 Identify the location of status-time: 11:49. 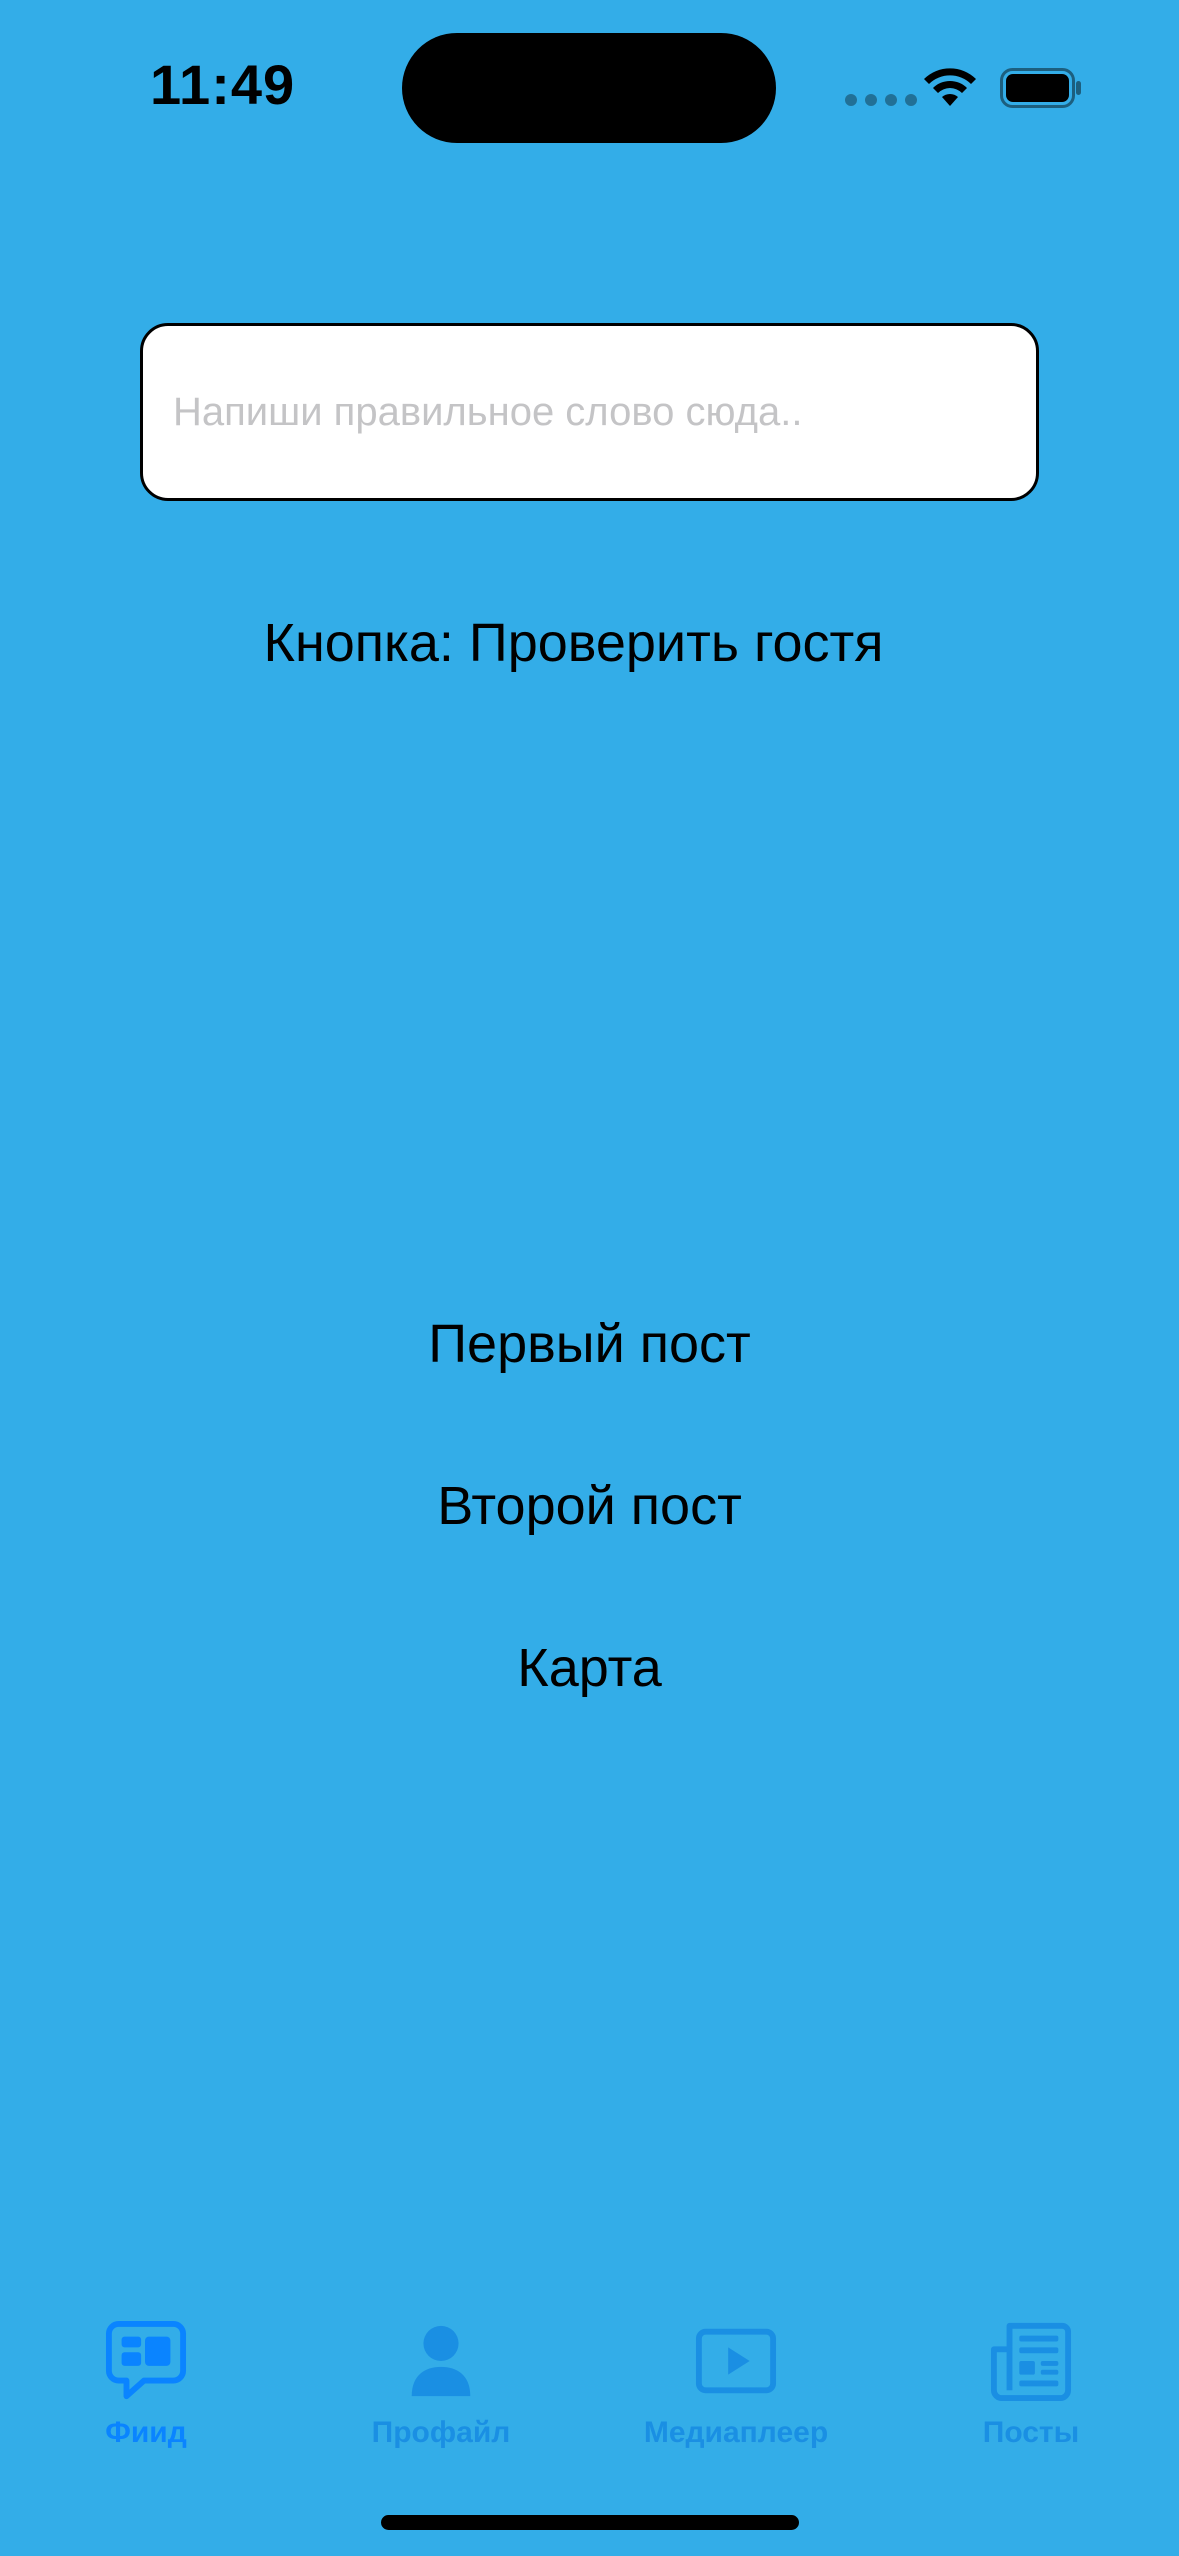
(223, 84).